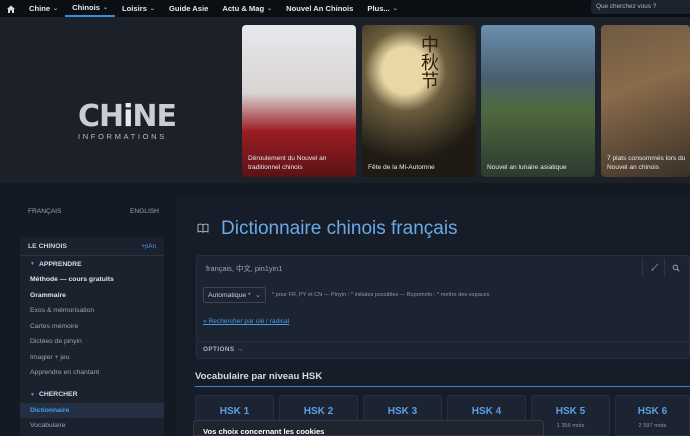  What do you see at coordinates (148, 246) in the screenshot?
I see `pinyin-toggle: +pAn` at bounding box center [148, 246].